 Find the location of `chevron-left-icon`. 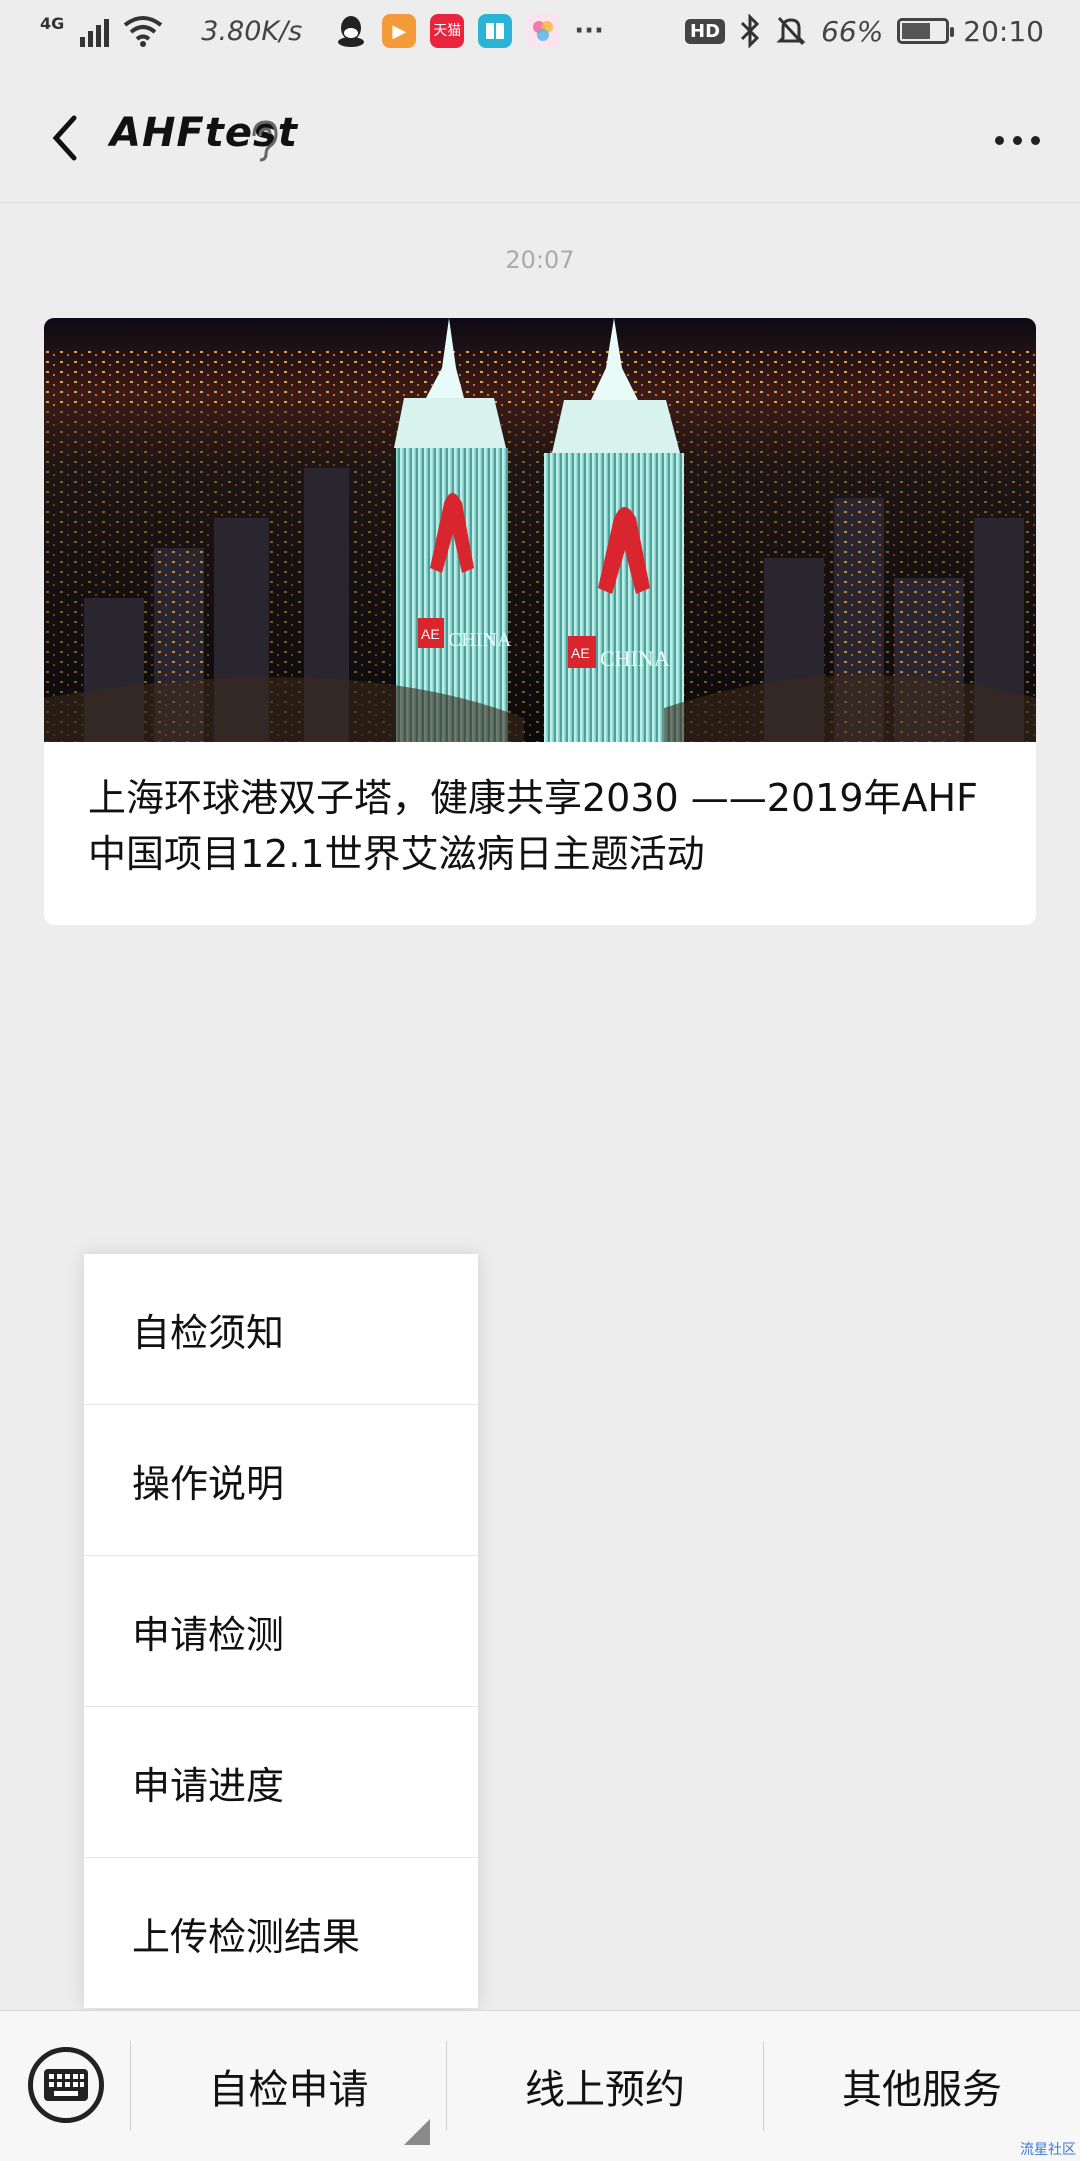

chevron-left-icon is located at coordinates (64, 138).